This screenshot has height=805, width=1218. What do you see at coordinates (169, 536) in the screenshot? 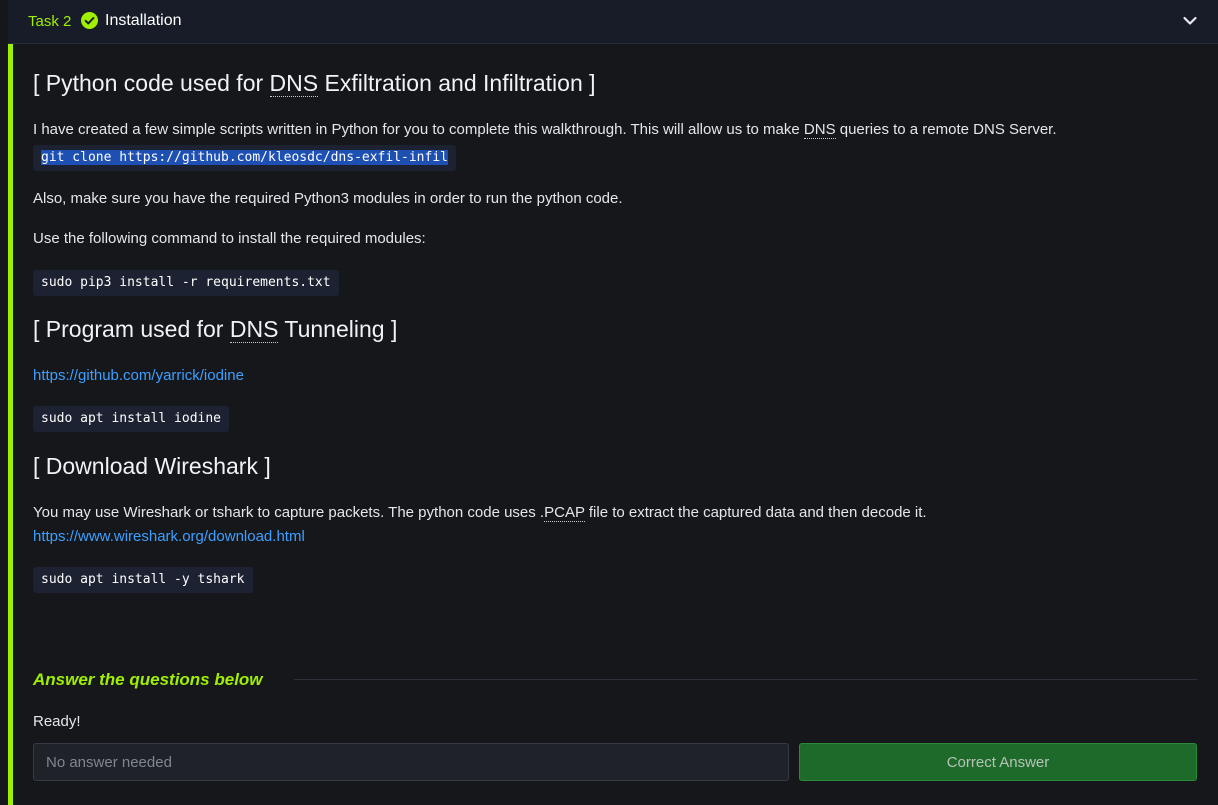
I see `wireshark-download-link: https://www.wireshark.org/download.html` at bounding box center [169, 536].